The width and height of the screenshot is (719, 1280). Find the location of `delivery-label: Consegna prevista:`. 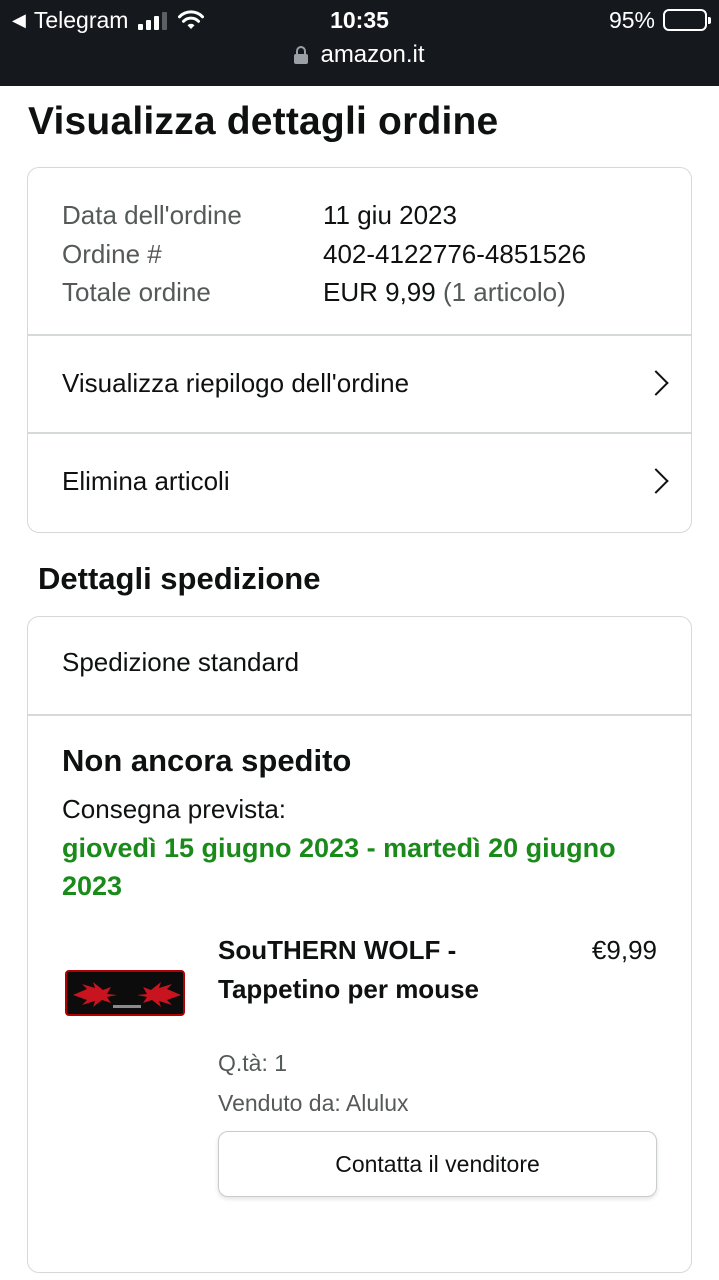

delivery-label: Consegna prevista: is located at coordinates (174, 809).